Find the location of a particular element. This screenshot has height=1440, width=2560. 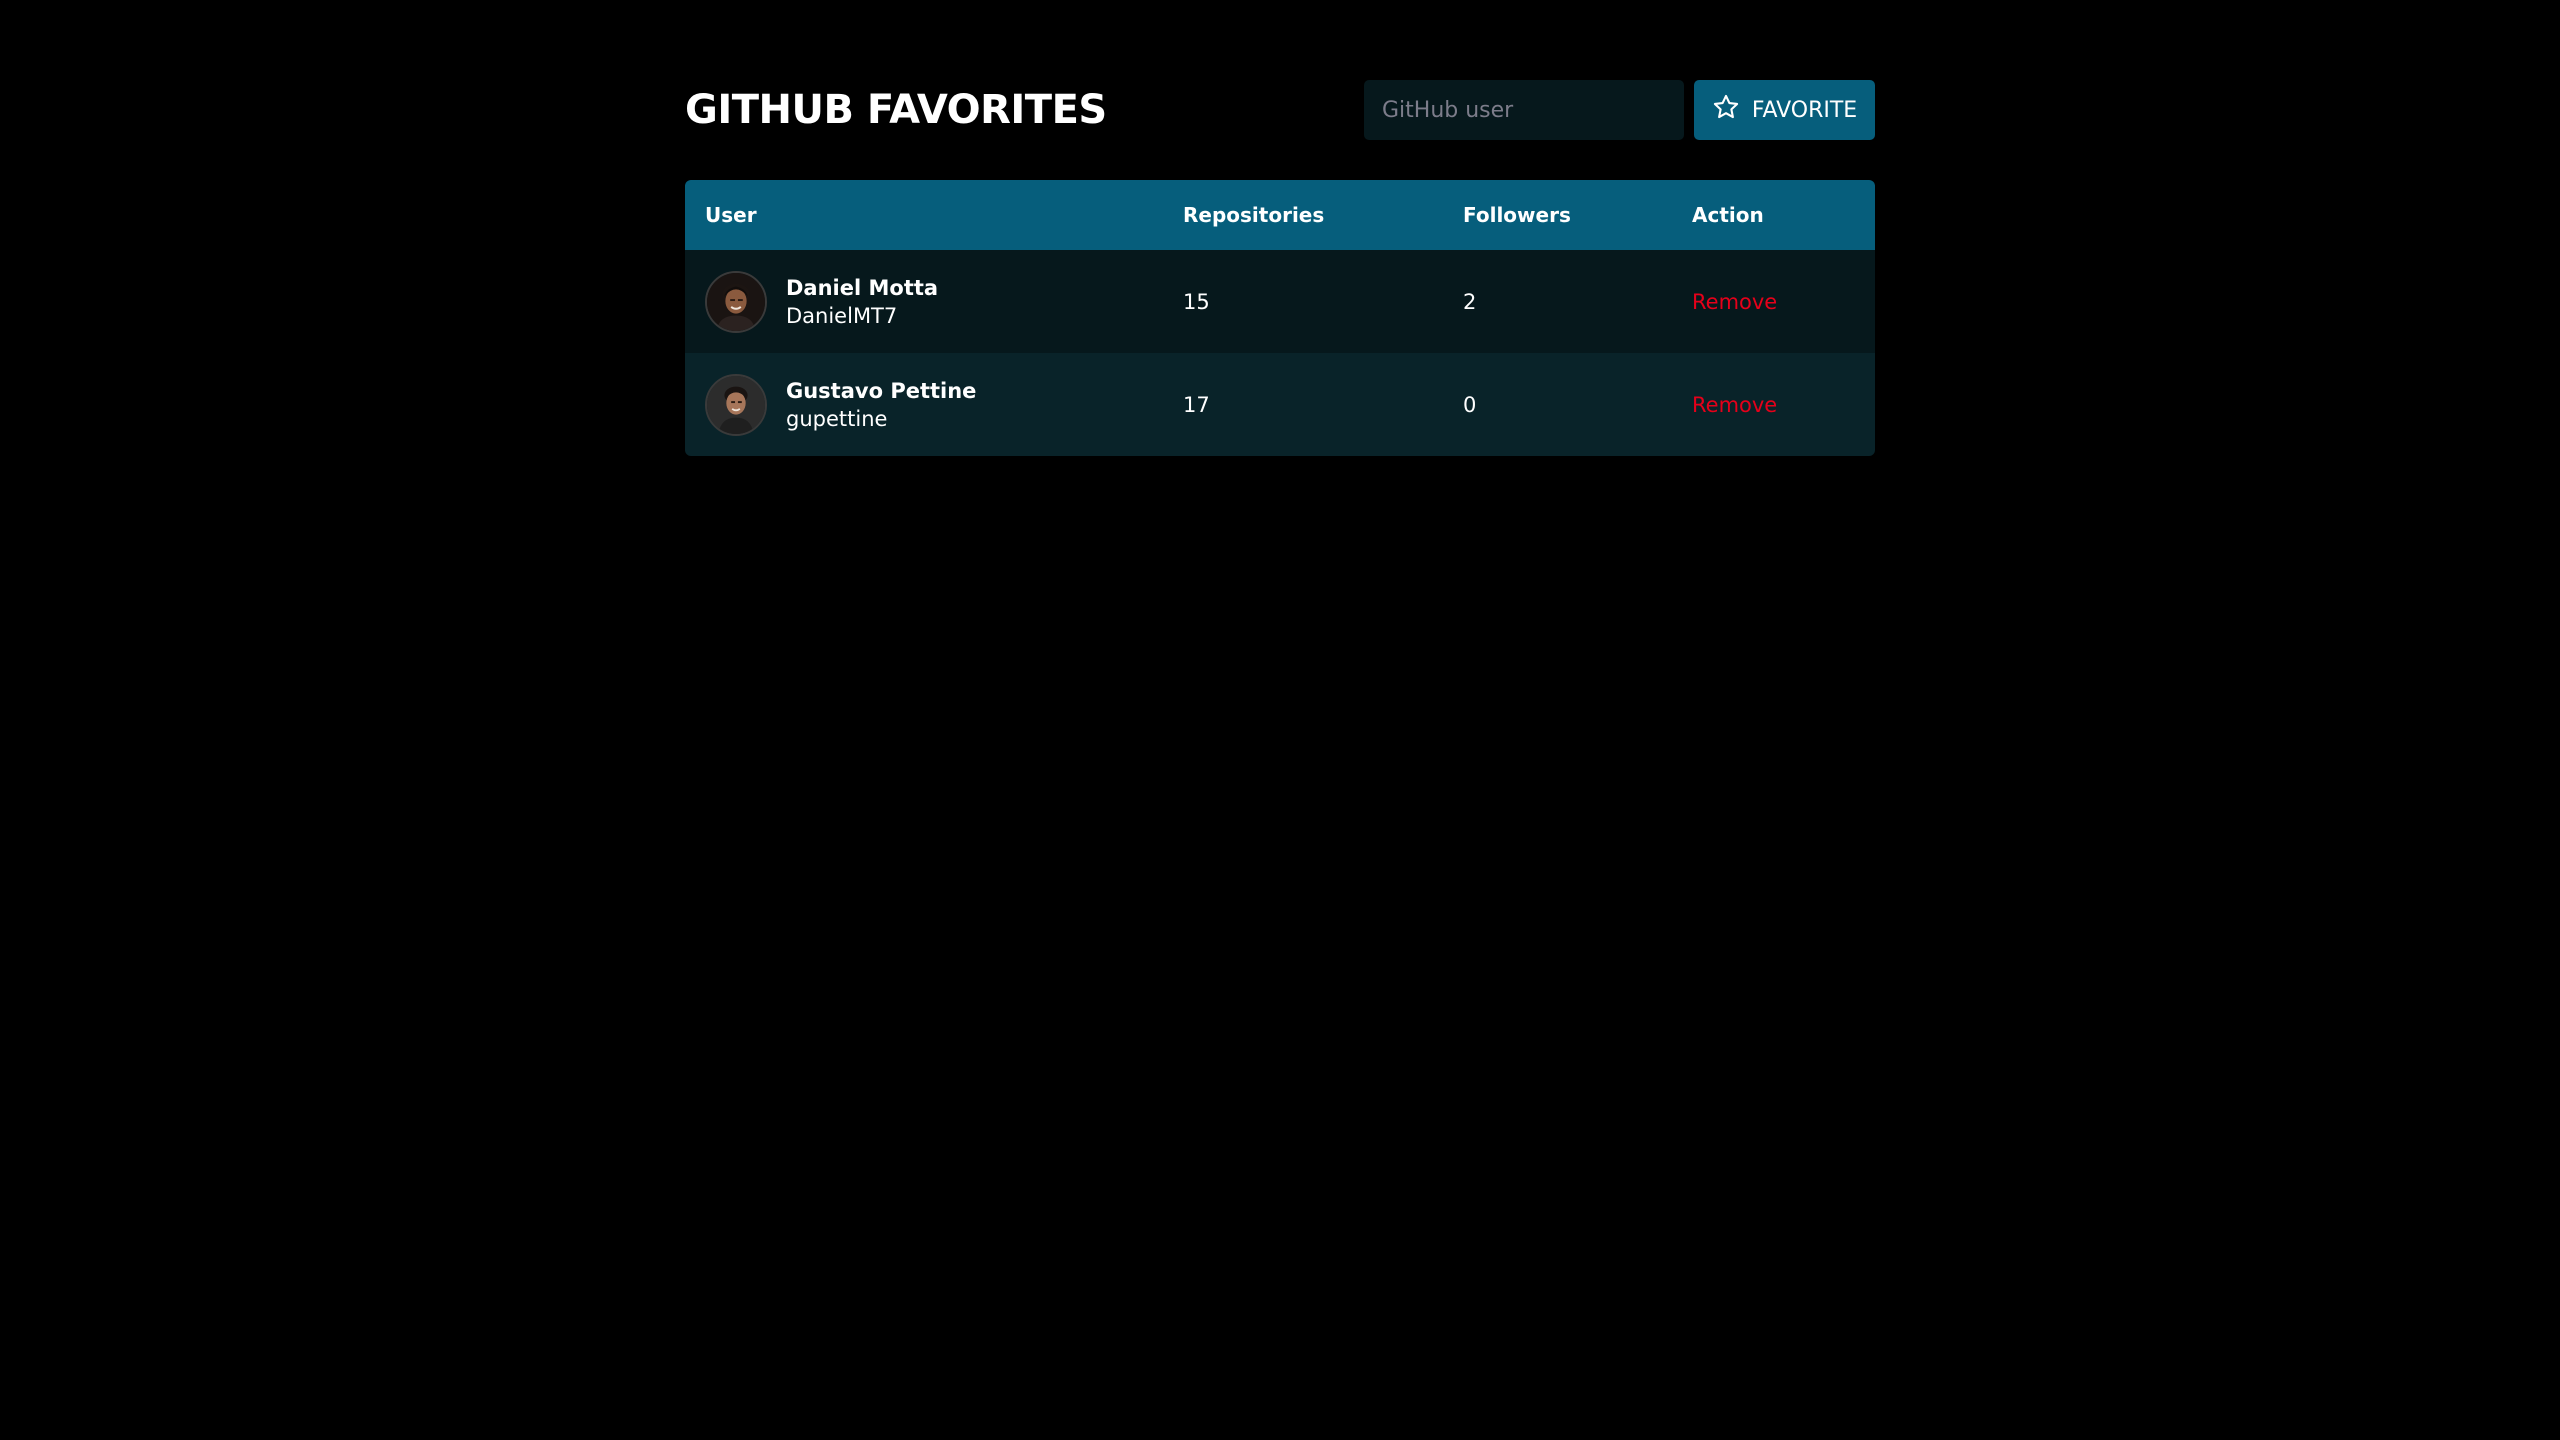

column-header-action: Action is located at coordinates (1728, 215).